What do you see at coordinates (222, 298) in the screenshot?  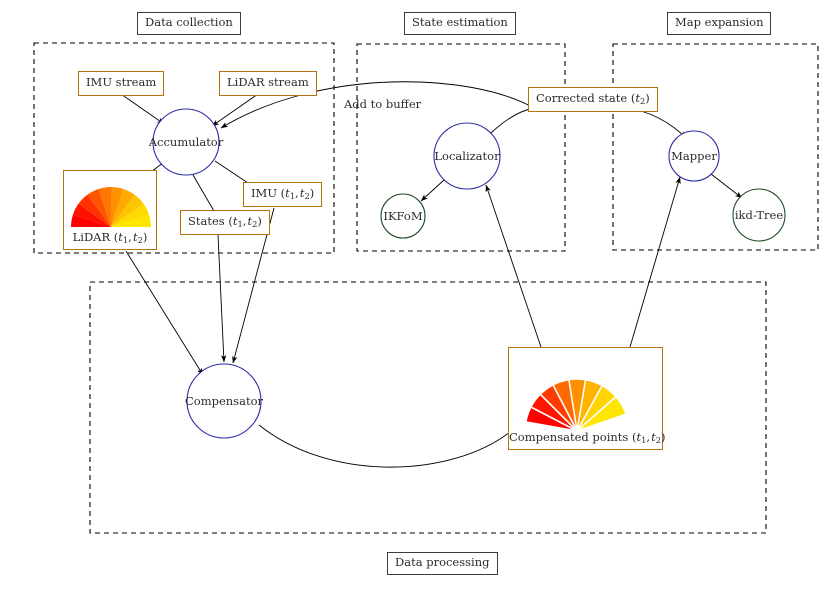 I see `edge-states-to-compensator` at bounding box center [222, 298].